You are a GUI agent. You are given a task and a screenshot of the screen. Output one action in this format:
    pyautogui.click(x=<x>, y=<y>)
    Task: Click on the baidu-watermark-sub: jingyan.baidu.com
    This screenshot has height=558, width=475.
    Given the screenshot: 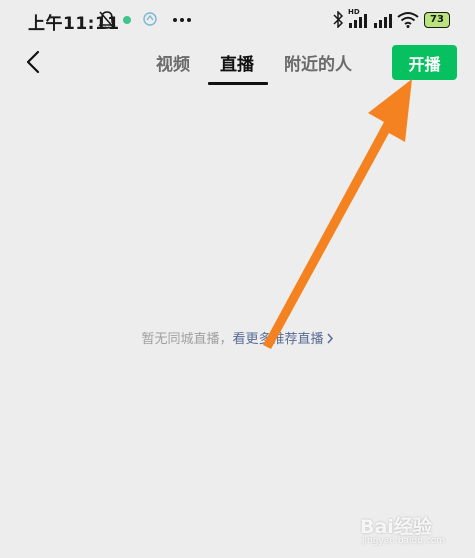 What is the action you would take?
    pyautogui.click(x=403, y=541)
    